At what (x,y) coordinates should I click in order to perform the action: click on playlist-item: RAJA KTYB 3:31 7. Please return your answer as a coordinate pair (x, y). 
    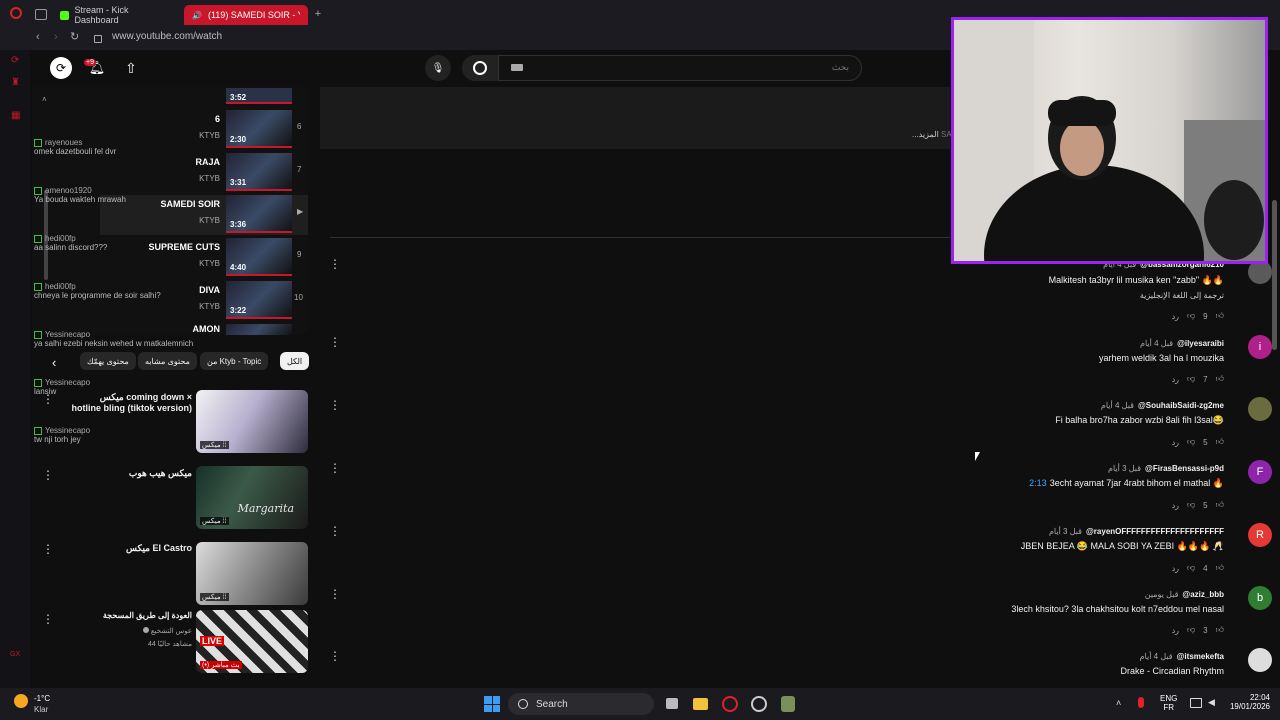
    Looking at the image, I should click on (204, 173).